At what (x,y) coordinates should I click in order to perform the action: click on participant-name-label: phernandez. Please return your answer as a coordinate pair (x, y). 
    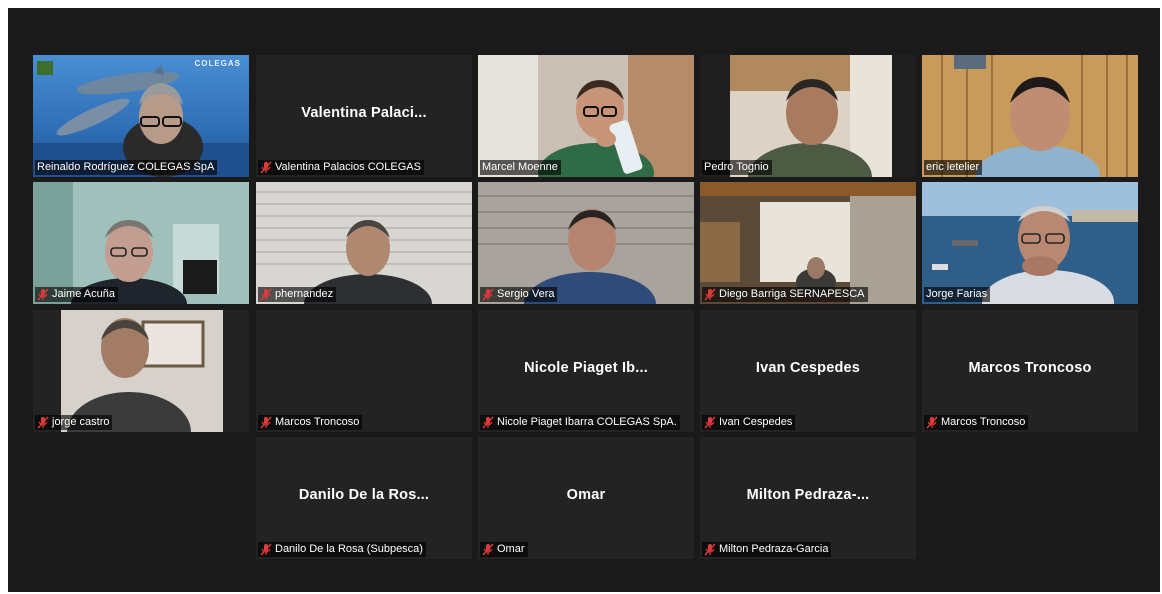
    Looking at the image, I should click on (304, 294).